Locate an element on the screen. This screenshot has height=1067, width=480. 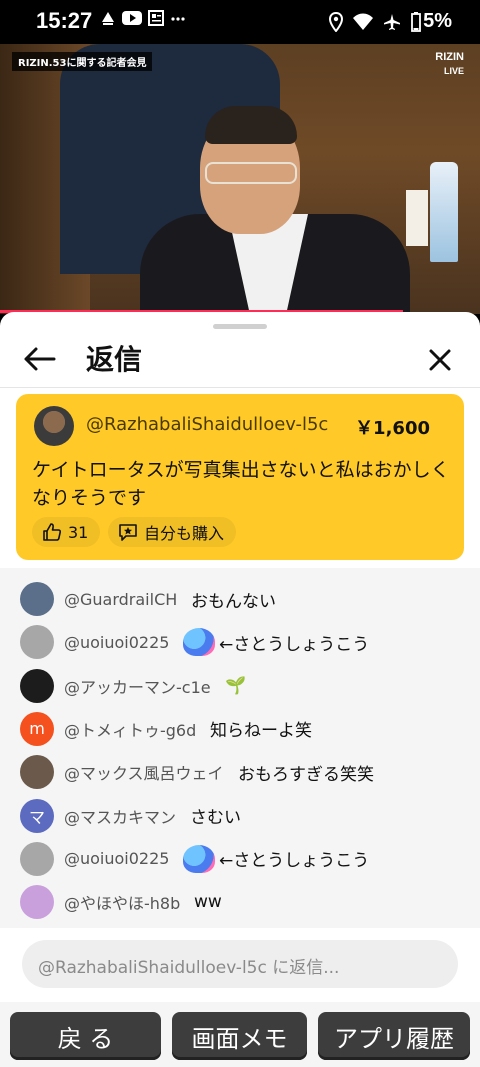
chat-author: @やほやほ-h8b is located at coordinates (122, 902).